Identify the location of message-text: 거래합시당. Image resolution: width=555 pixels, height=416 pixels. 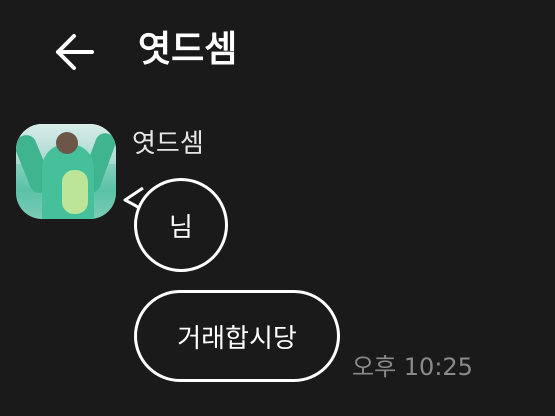
(237, 338).